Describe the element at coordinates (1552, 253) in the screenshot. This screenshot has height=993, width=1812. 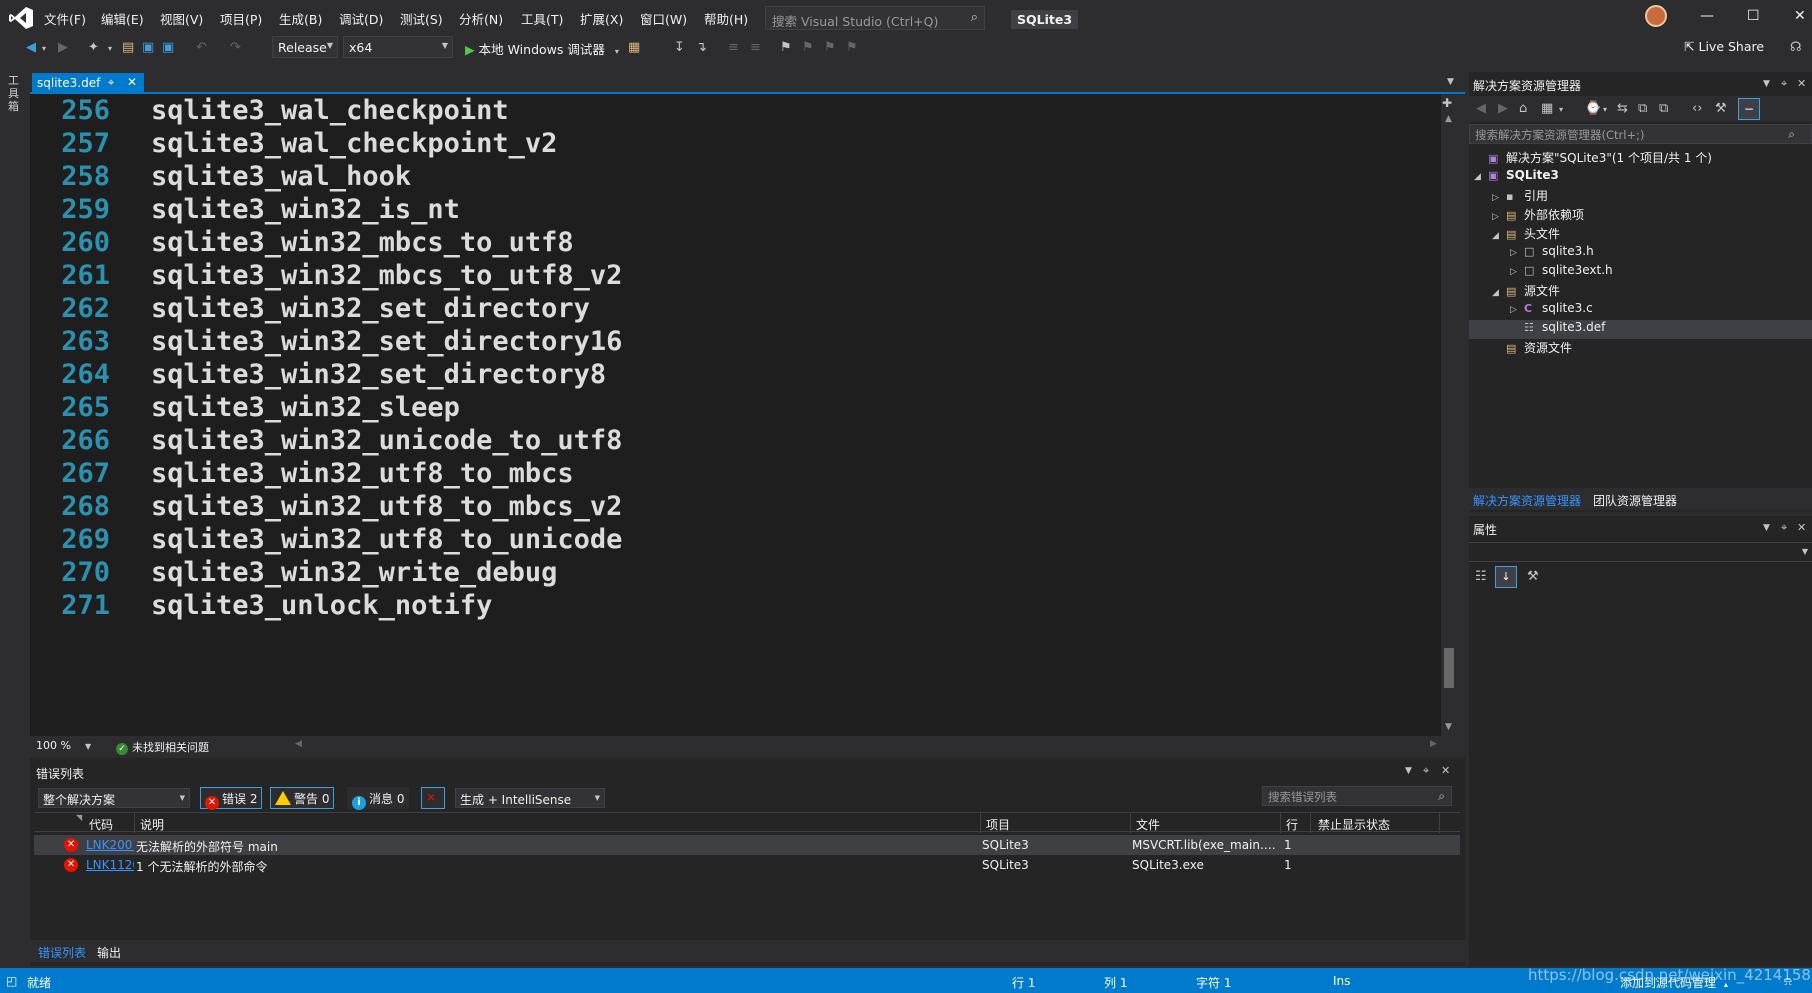
I see `tree-item-sqlite3-h: ▷ □ sqlite3.h` at that location.